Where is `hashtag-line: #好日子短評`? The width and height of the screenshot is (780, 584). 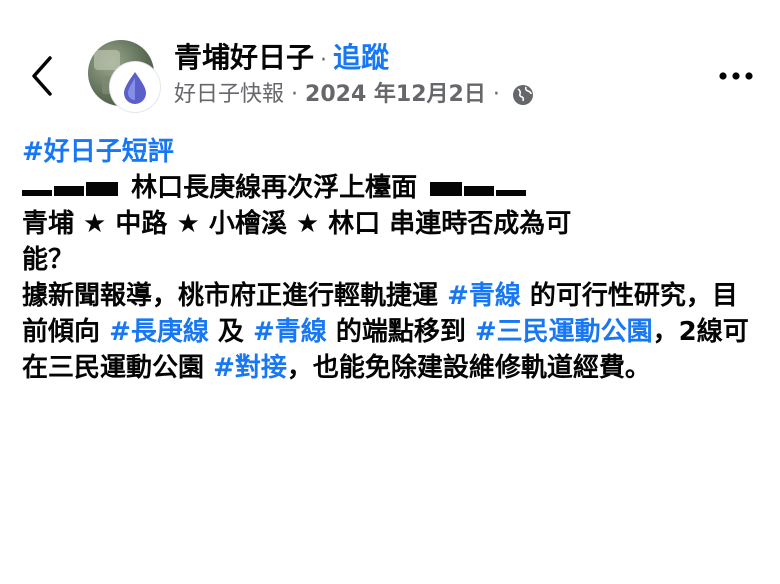
hashtag-line: #好日子短評 is located at coordinates (392, 152).